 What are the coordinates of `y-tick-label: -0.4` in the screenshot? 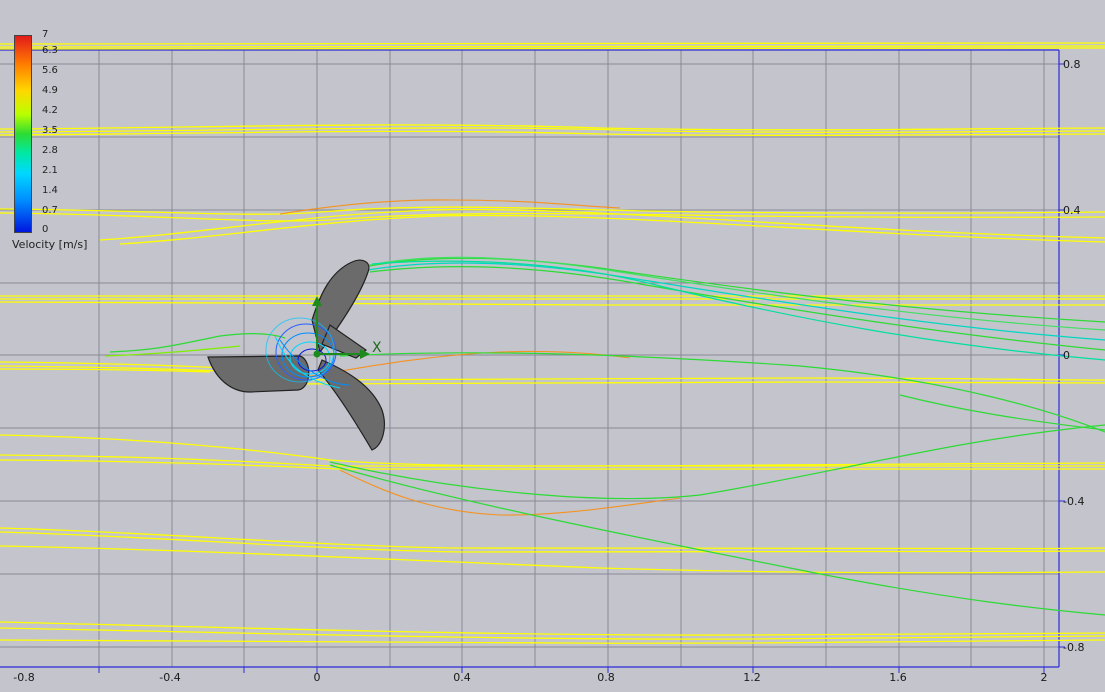 It's located at (1073, 501).